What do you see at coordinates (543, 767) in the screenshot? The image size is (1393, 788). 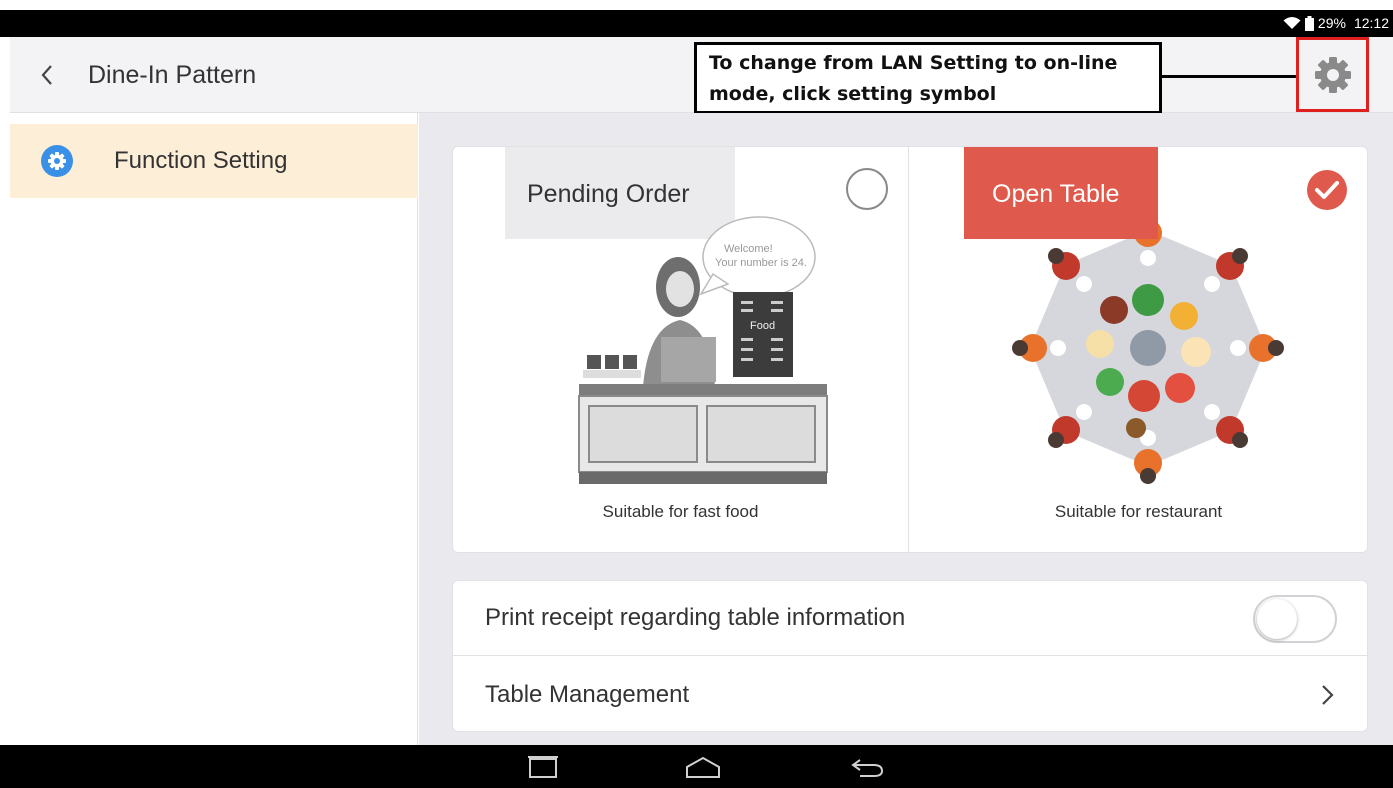 I see `recent-apps-icon` at bounding box center [543, 767].